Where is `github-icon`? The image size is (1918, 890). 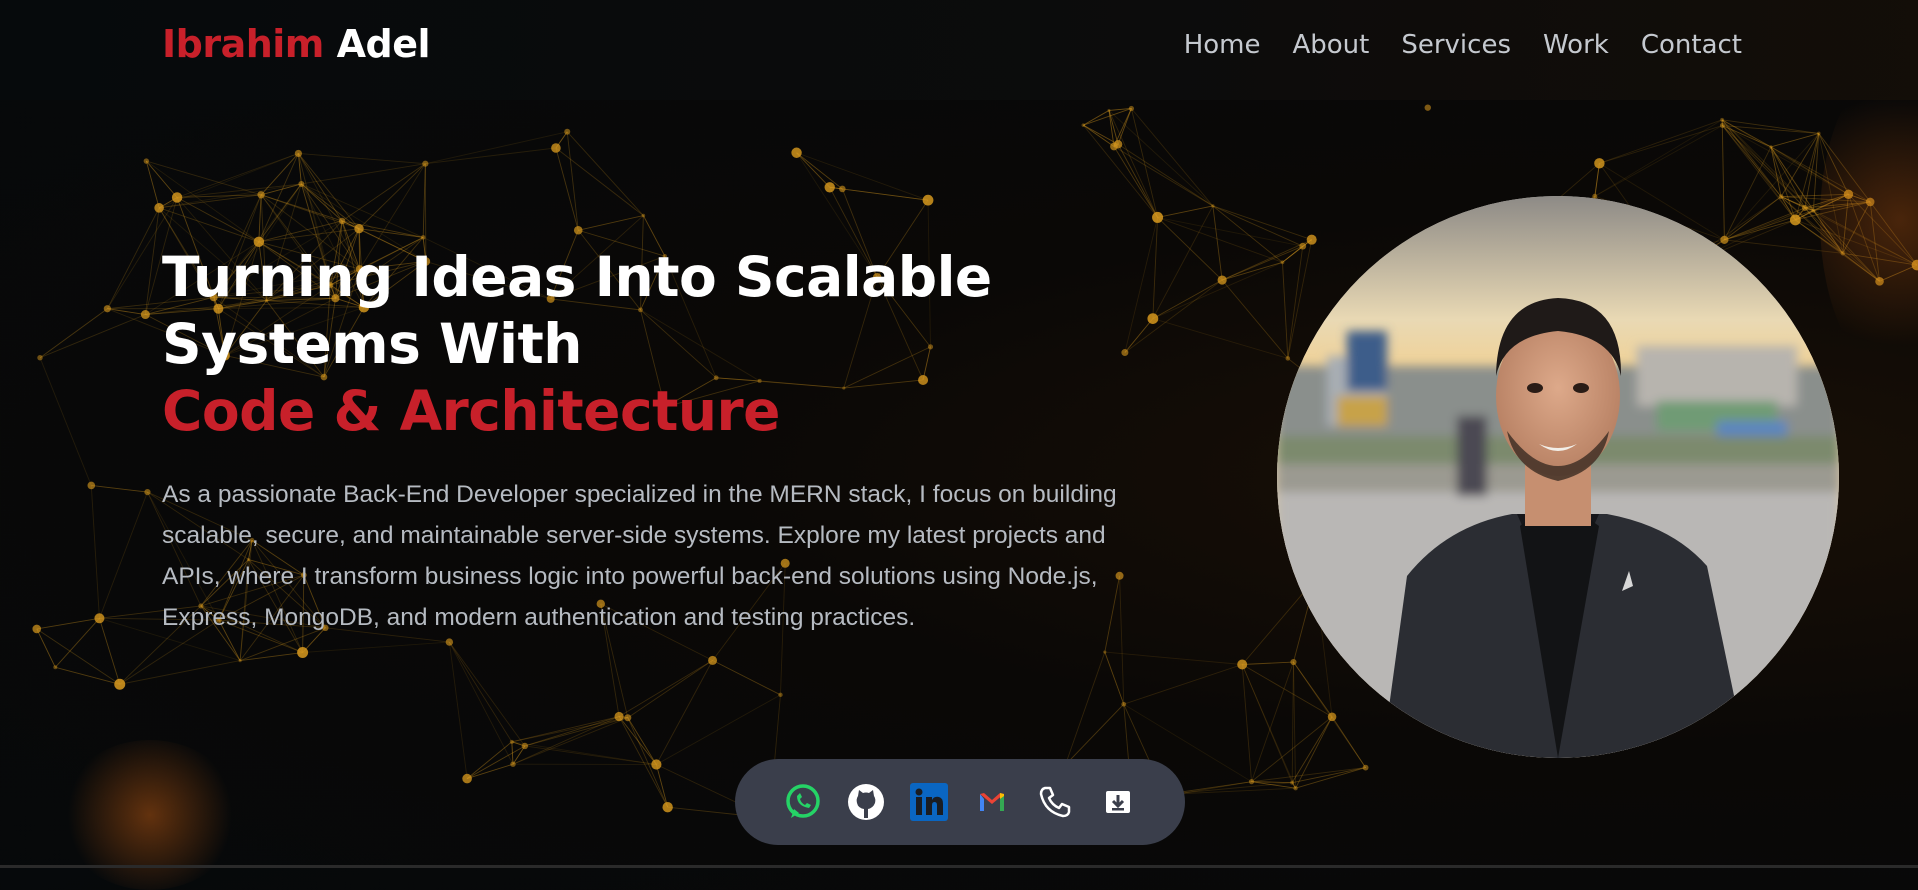 github-icon is located at coordinates (866, 802).